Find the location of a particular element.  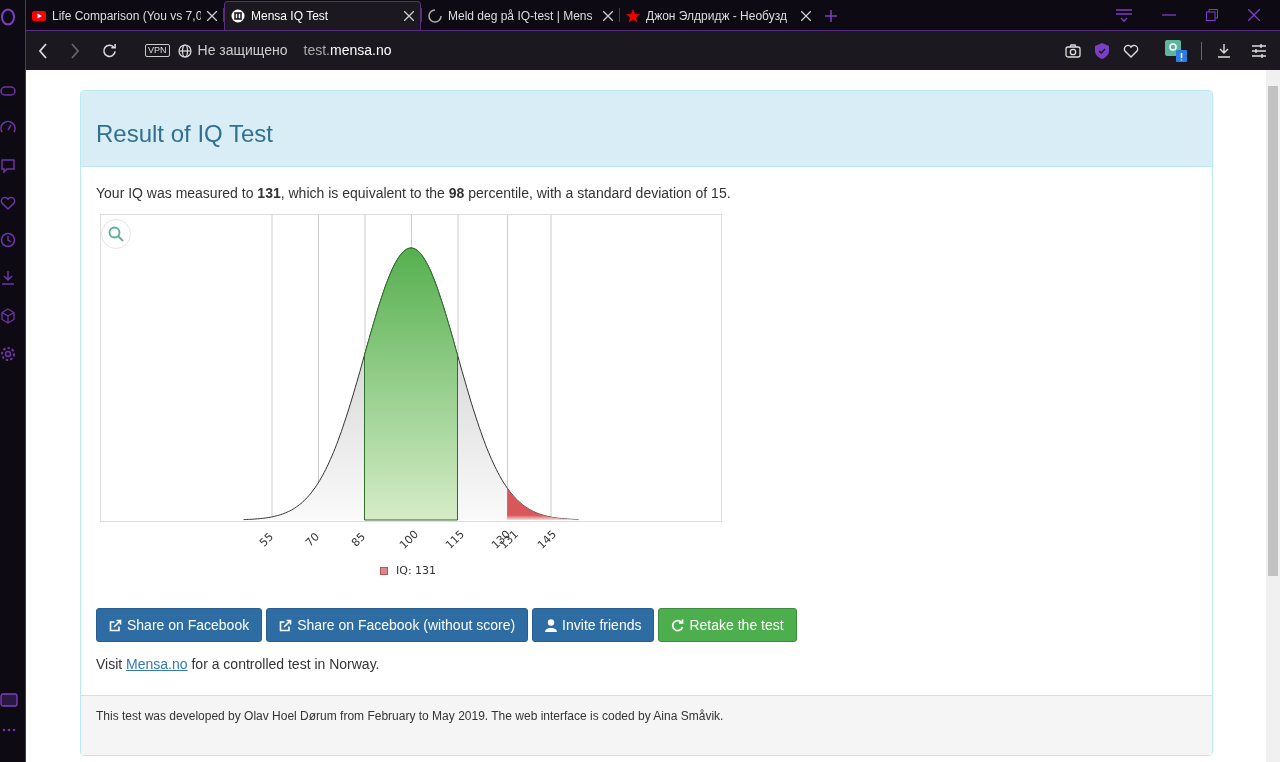

result-summary: Your IQ was measured to 131, which is equivalent to the 98 percentile, with a standard deviation of 15. is located at coordinates (414, 193).